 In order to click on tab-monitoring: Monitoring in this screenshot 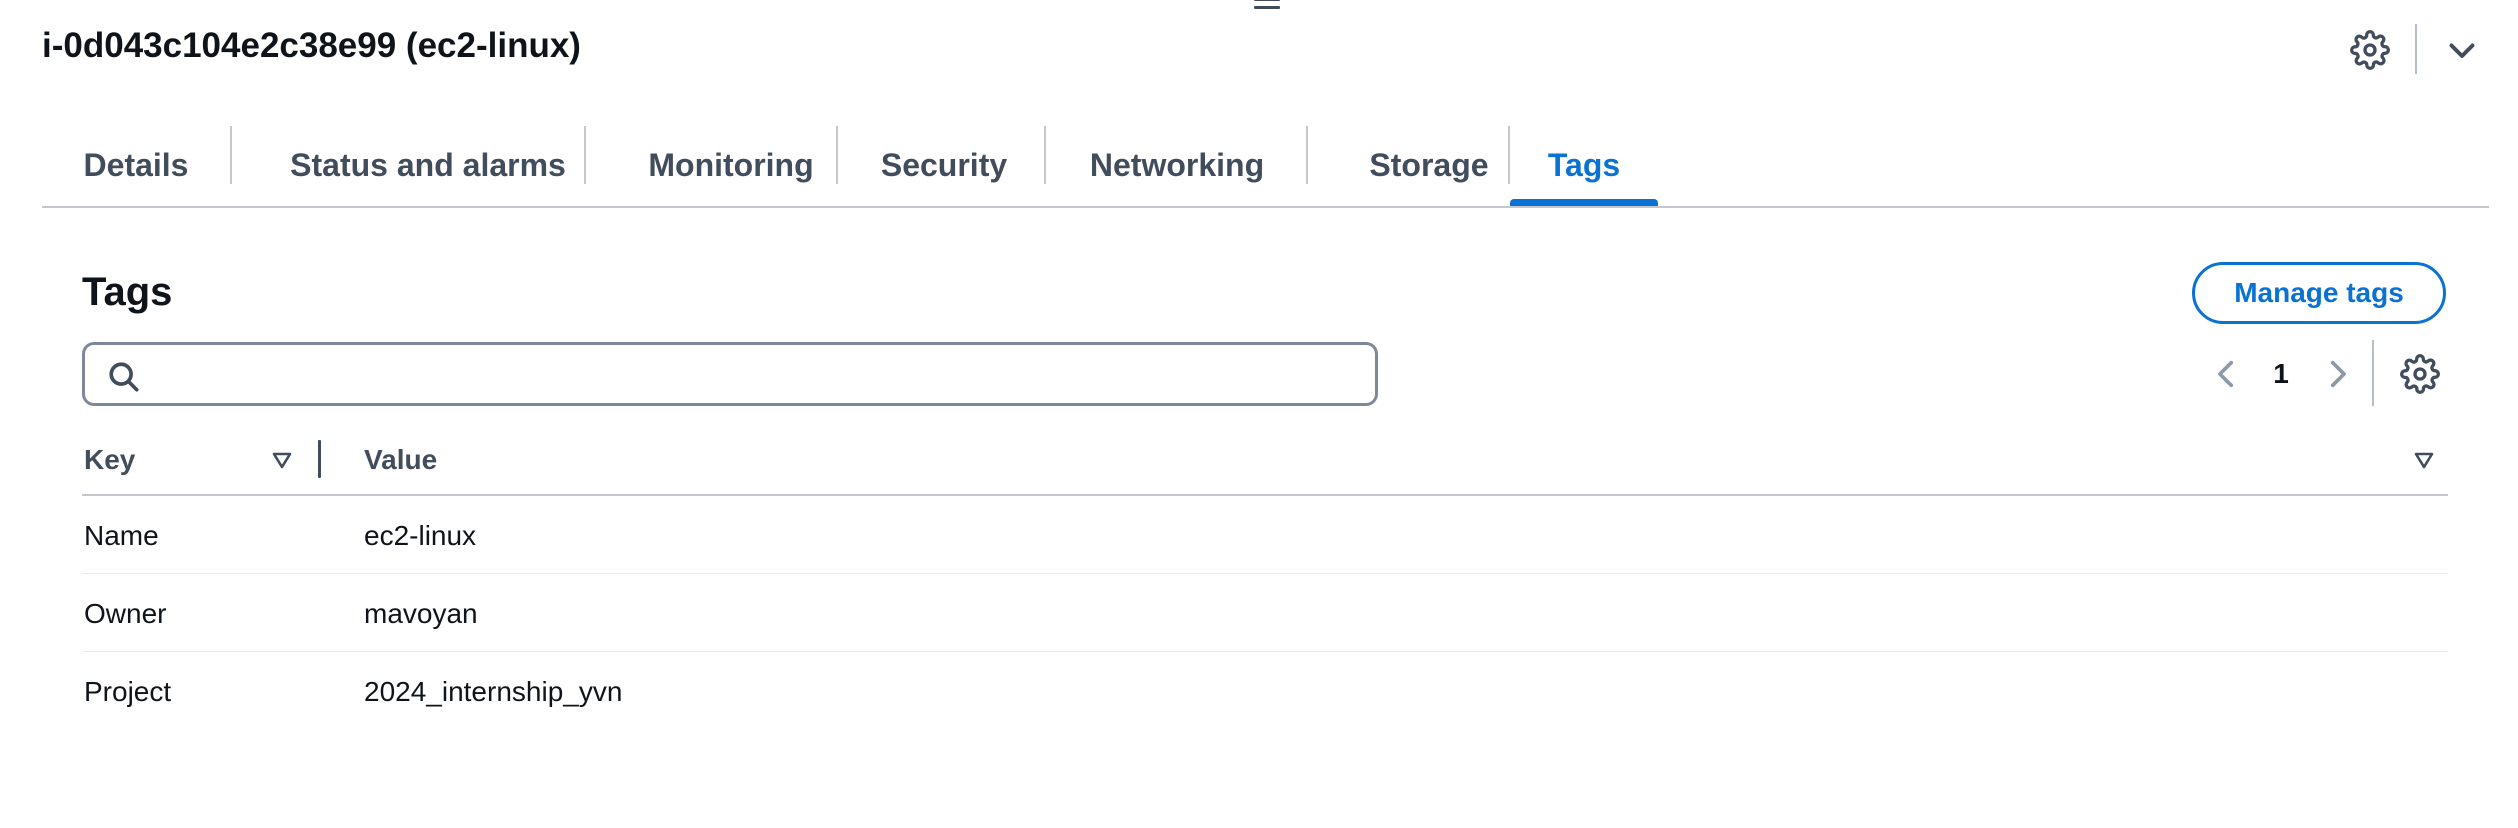, I will do `click(731, 165)`.